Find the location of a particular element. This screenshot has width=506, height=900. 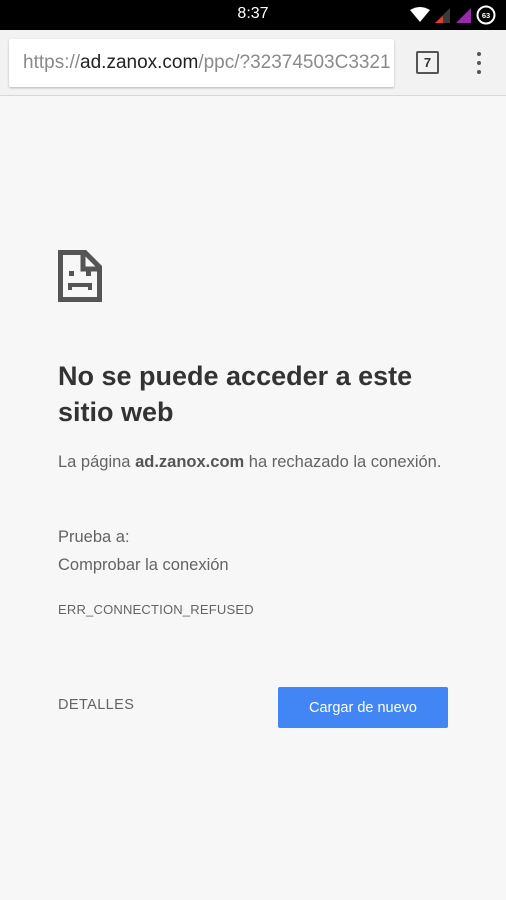

more-vert-icon is located at coordinates (479, 63).